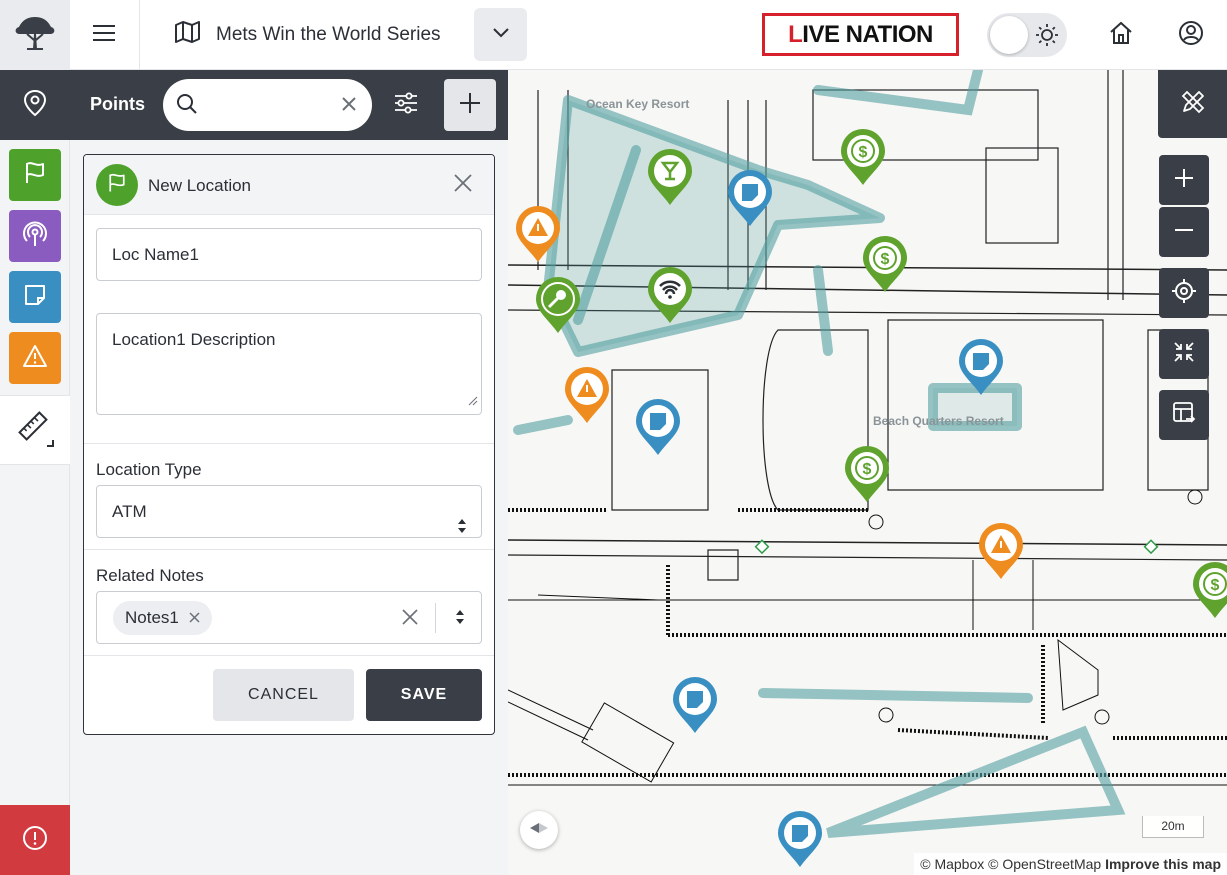  What do you see at coordinates (35, 105) in the screenshot?
I see `points-tool` at bounding box center [35, 105].